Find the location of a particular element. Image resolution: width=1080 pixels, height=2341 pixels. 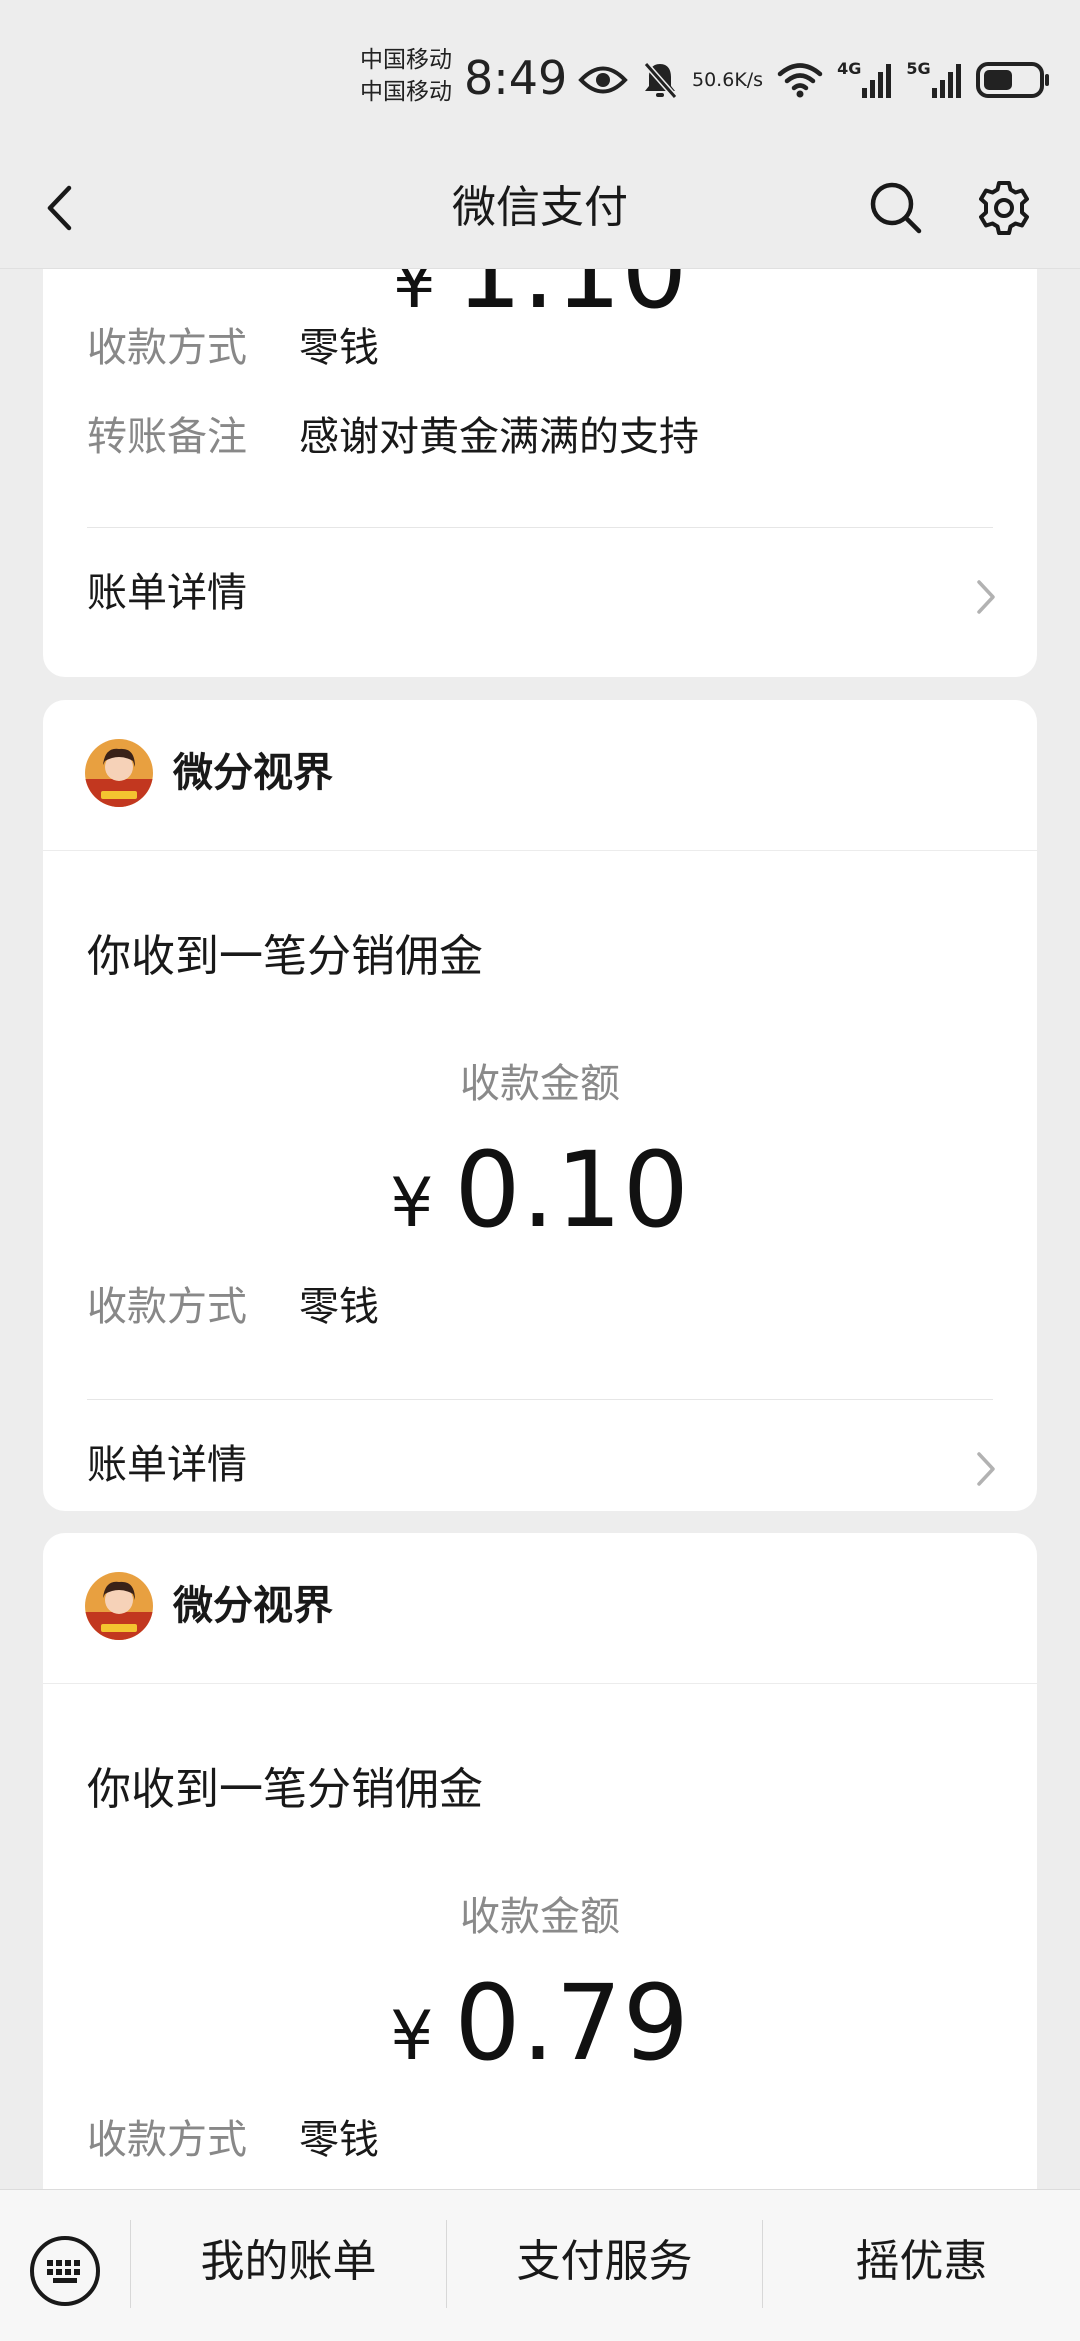

settings-button is located at coordinates (1004, 208).